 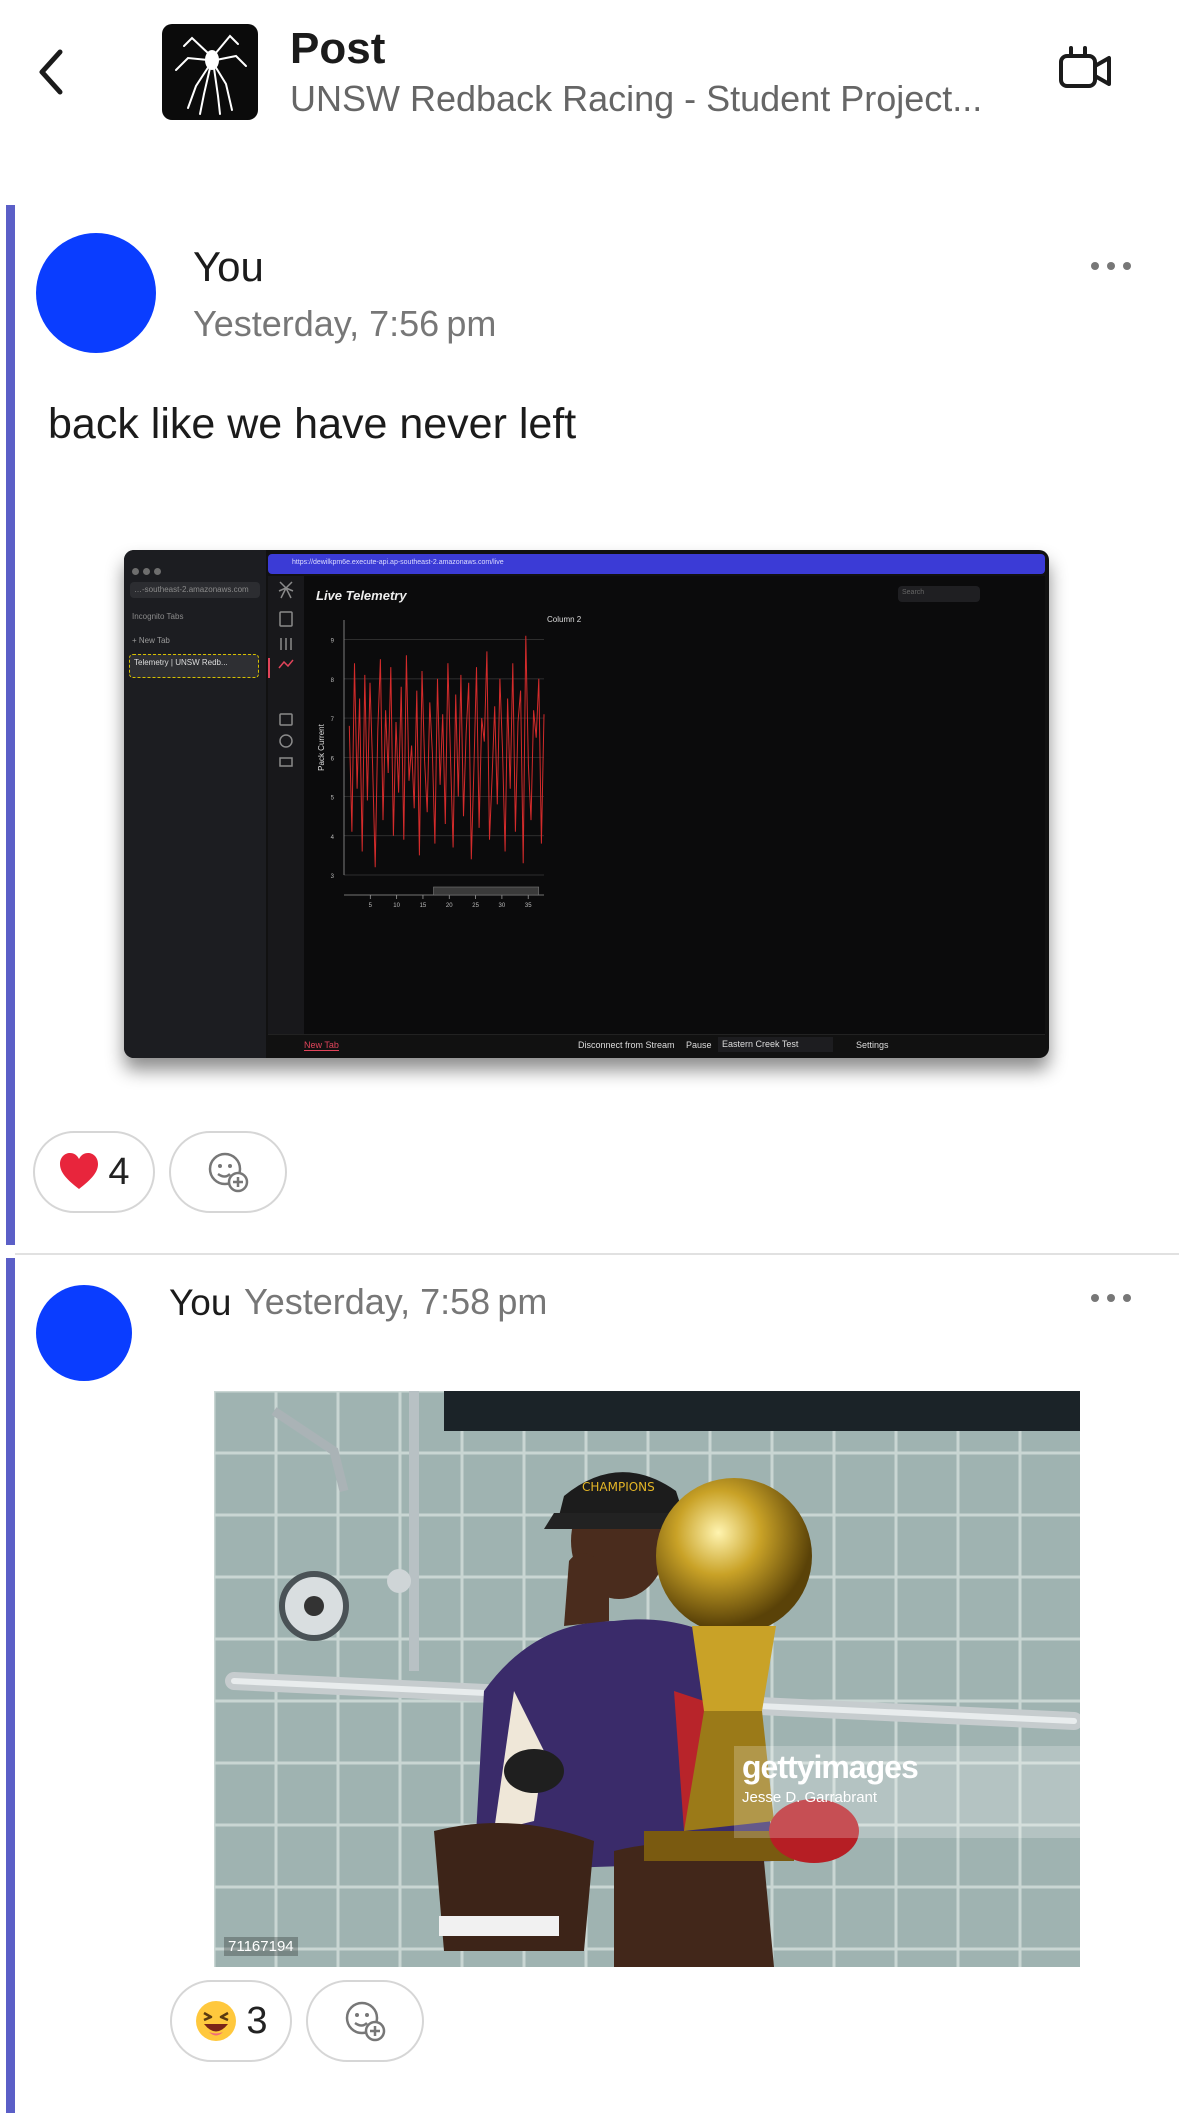 I want to click on reaction-count: 4, so click(x=119, y=1171).